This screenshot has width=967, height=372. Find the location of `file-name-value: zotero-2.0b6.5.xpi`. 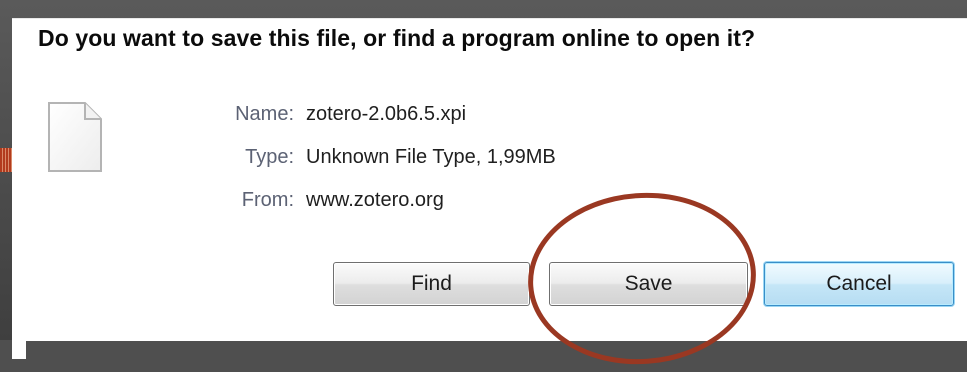

file-name-value: zotero-2.0b6.5.xpi is located at coordinates (386, 114).